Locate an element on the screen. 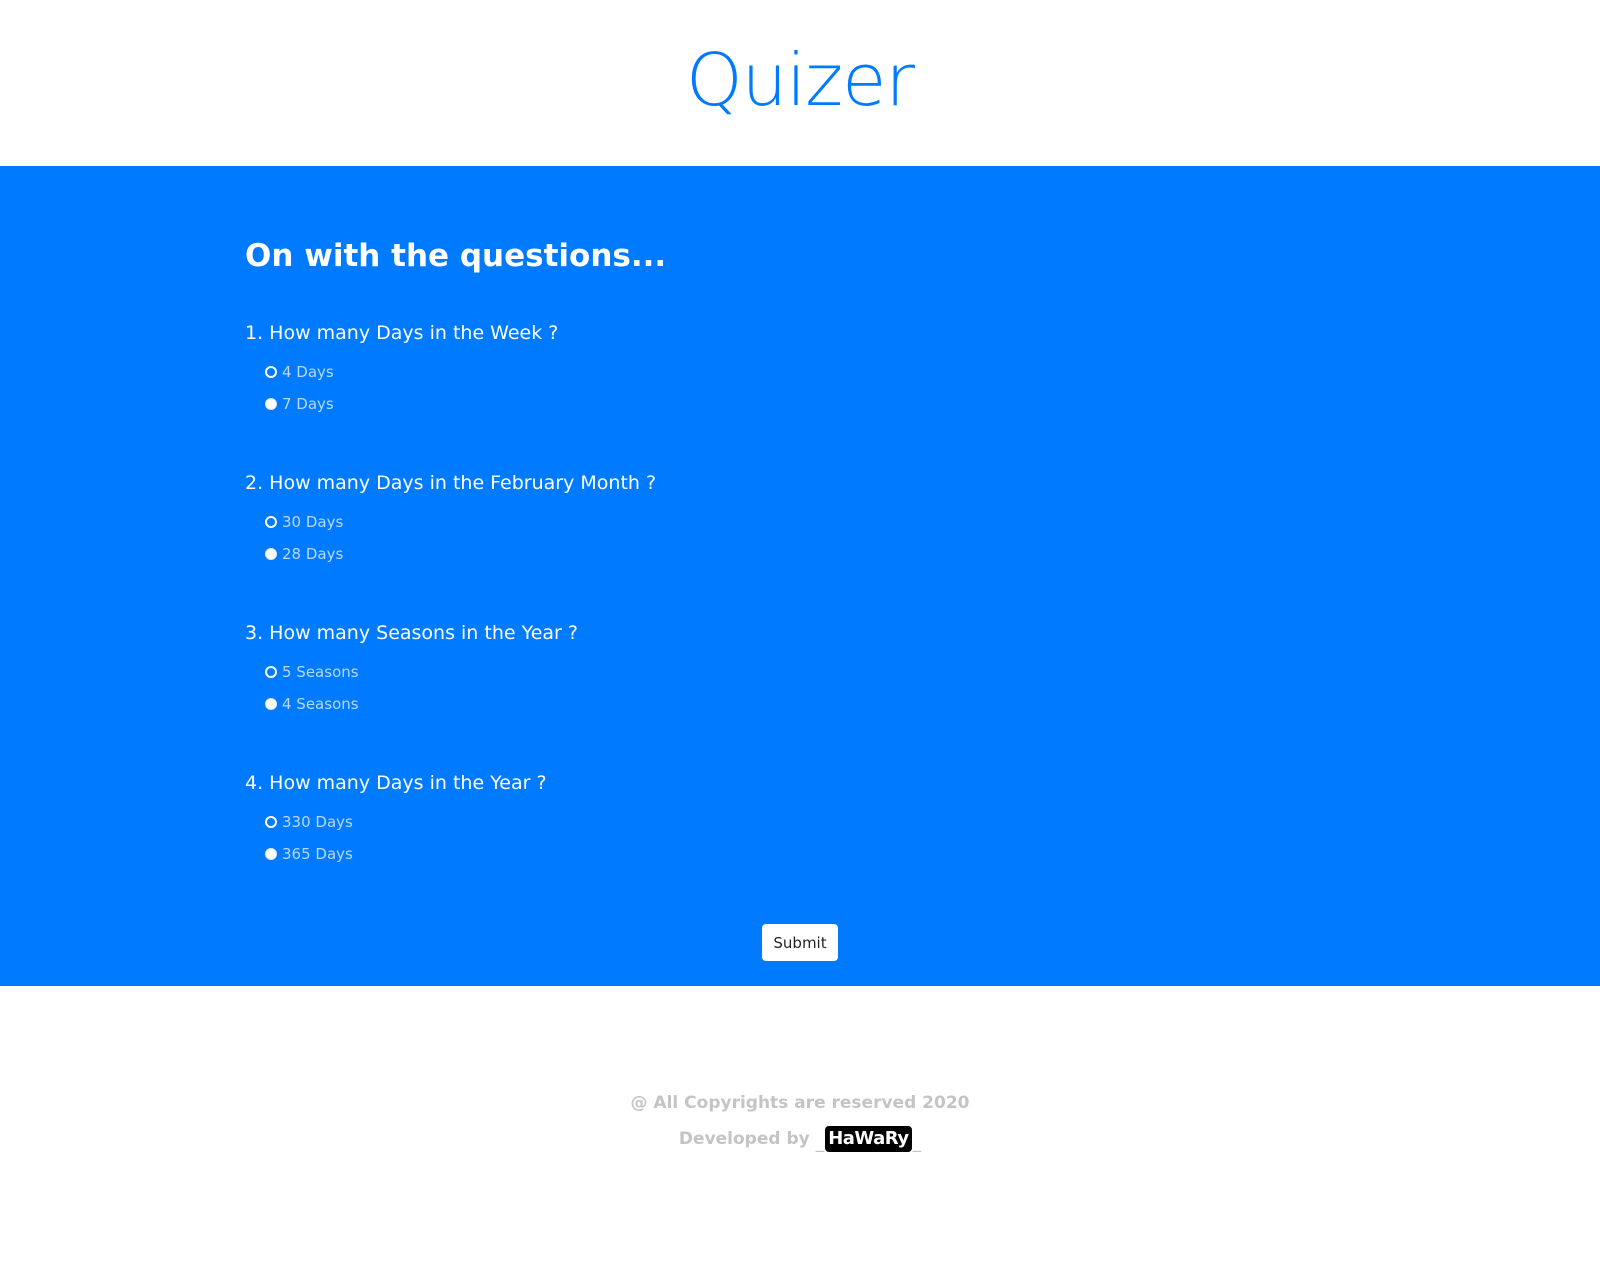 This screenshot has width=1600, height=1274. option-5-seasons: 5 Seasons is located at coordinates (312, 672).